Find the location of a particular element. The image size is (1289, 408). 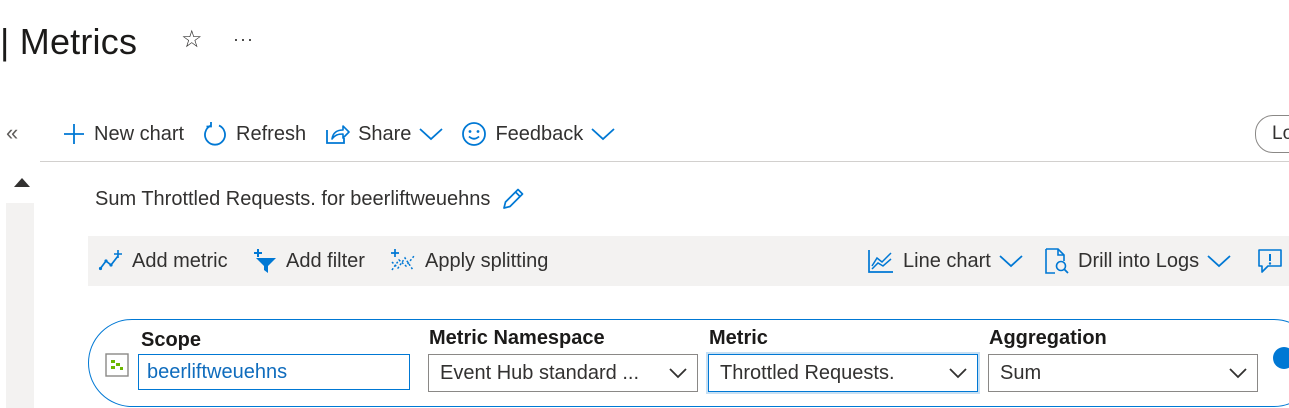

line-chart-icon is located at coordinates (880, 261).